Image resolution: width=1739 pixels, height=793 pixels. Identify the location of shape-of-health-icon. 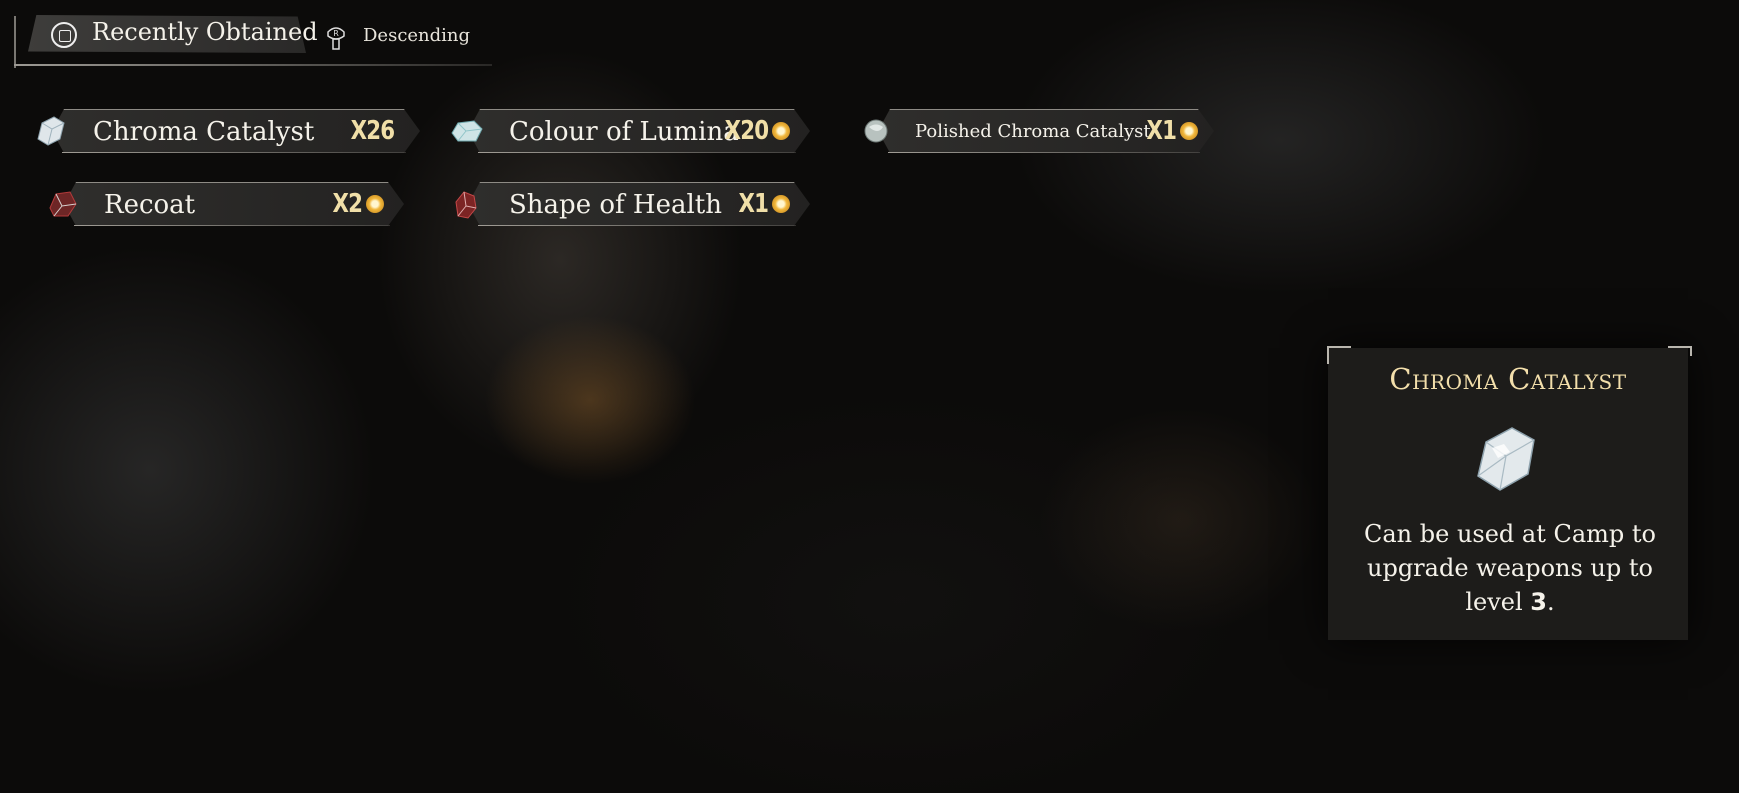
(466, 205).